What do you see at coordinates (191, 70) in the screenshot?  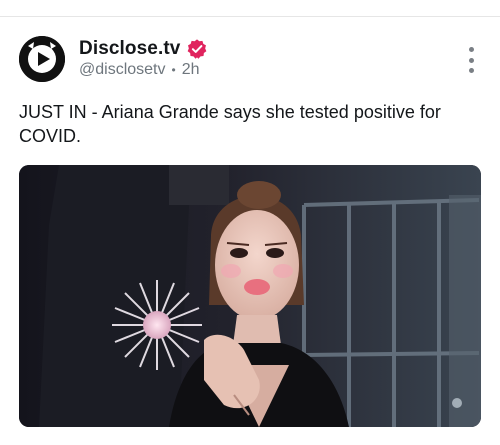 I see `post-timestamp: 2h` at bounding box center [191, 70].